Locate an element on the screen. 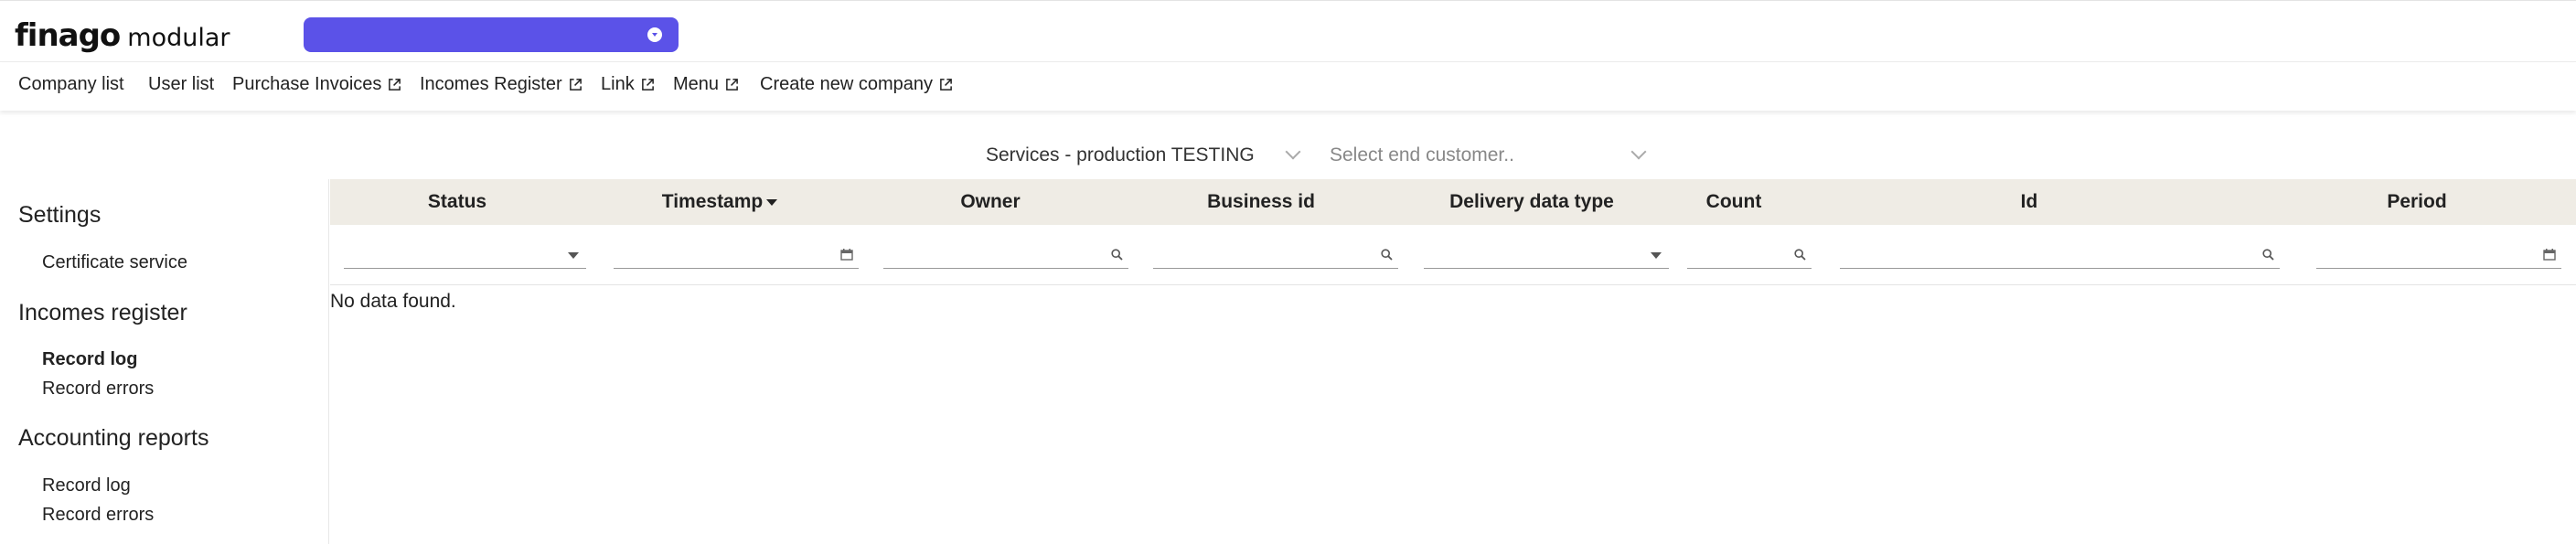 Image resolution: width=2576 pixels, height=544 pixels. end-customer-select: Select end customer.. is located at coordinates (1486, 157).